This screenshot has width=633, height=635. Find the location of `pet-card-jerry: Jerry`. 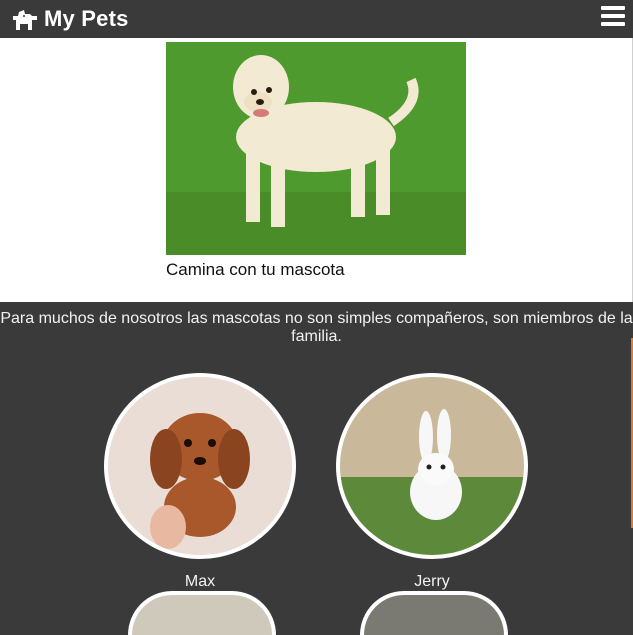

pet-card-jerry: Jerry is located at coordinates (432, 482).